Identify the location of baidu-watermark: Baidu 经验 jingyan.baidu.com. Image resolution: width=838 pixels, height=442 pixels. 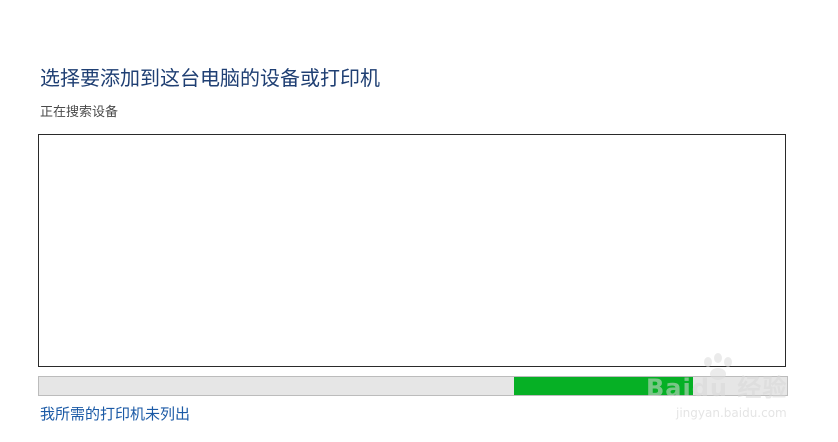
(730, 392).